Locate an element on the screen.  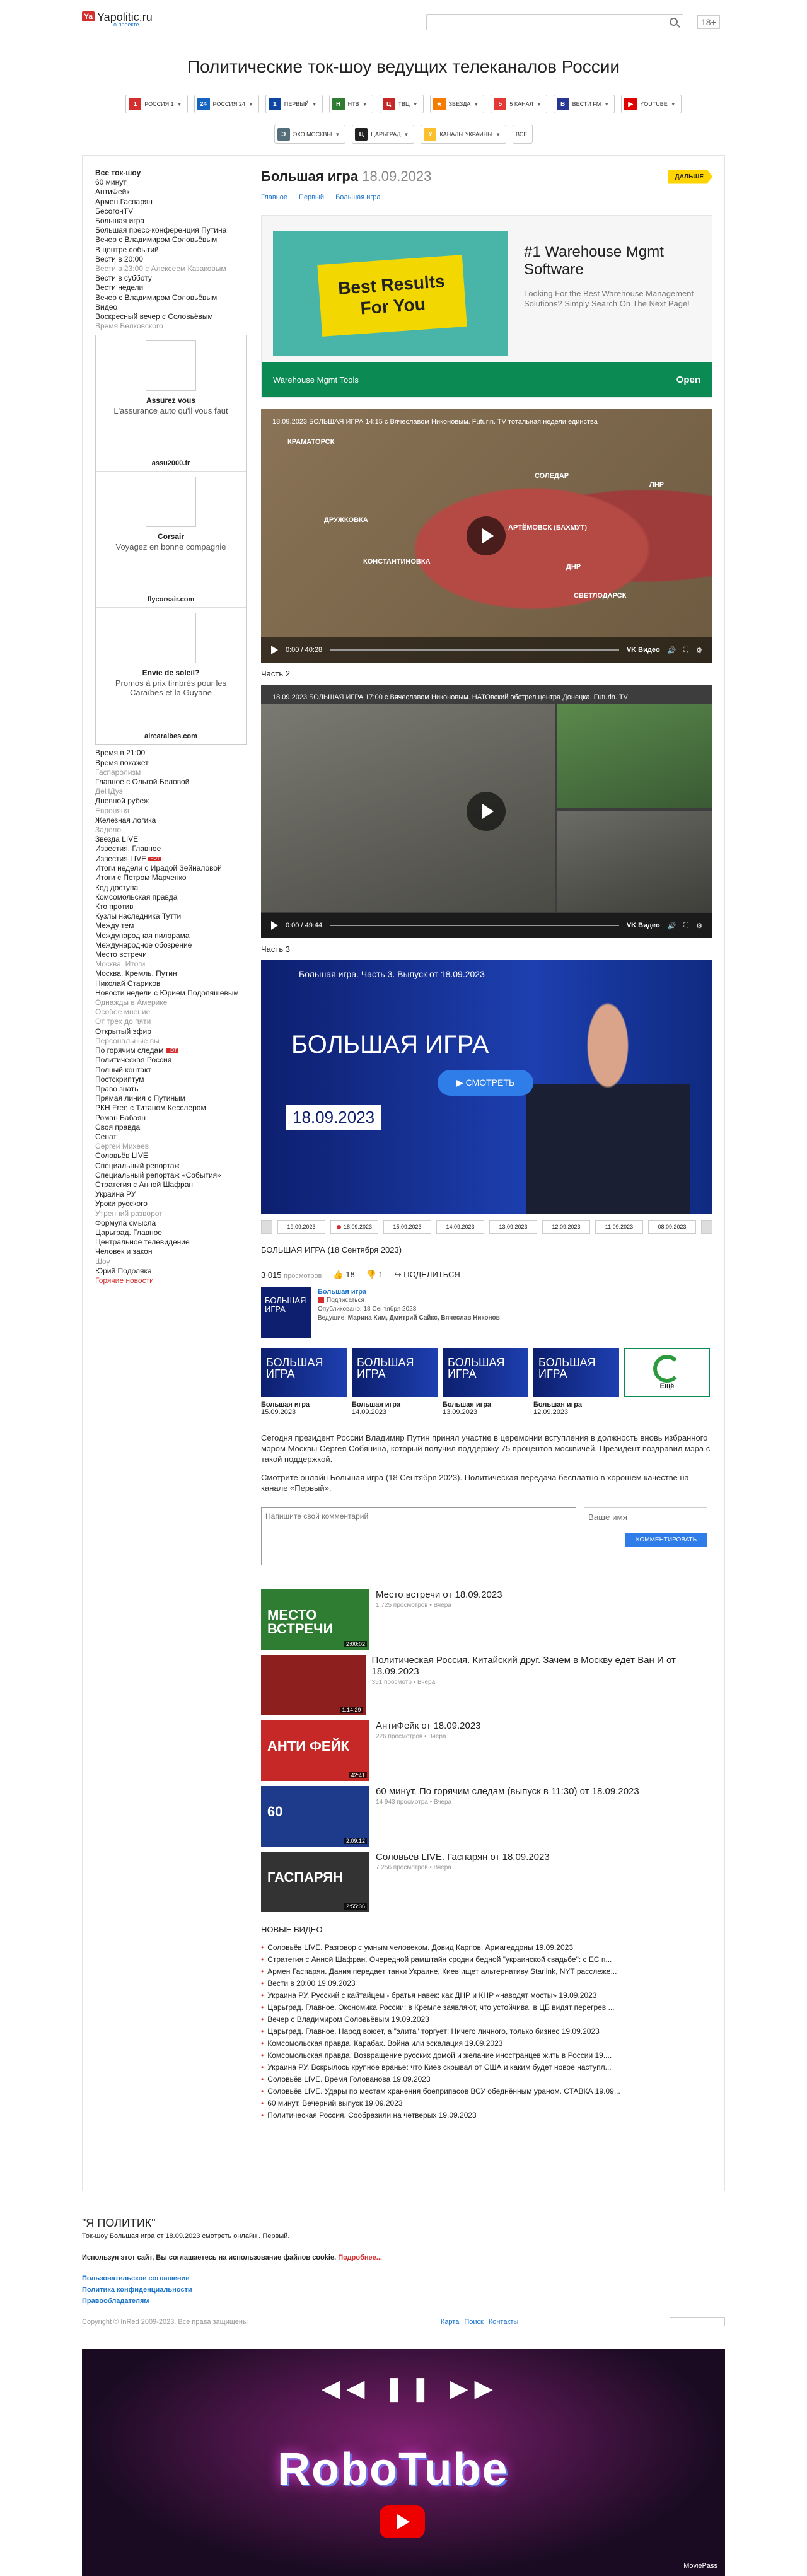
sidebar-item: Известия LIVE HOT is located at coordinates (171, 859).